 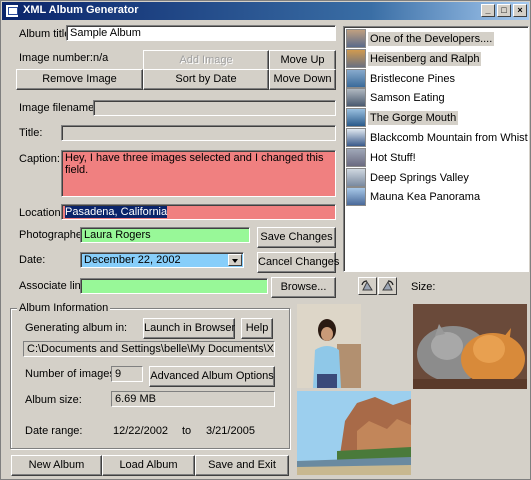 I want to click on image-list-item: Bristlecone Pines, so click(x=437, y=78).